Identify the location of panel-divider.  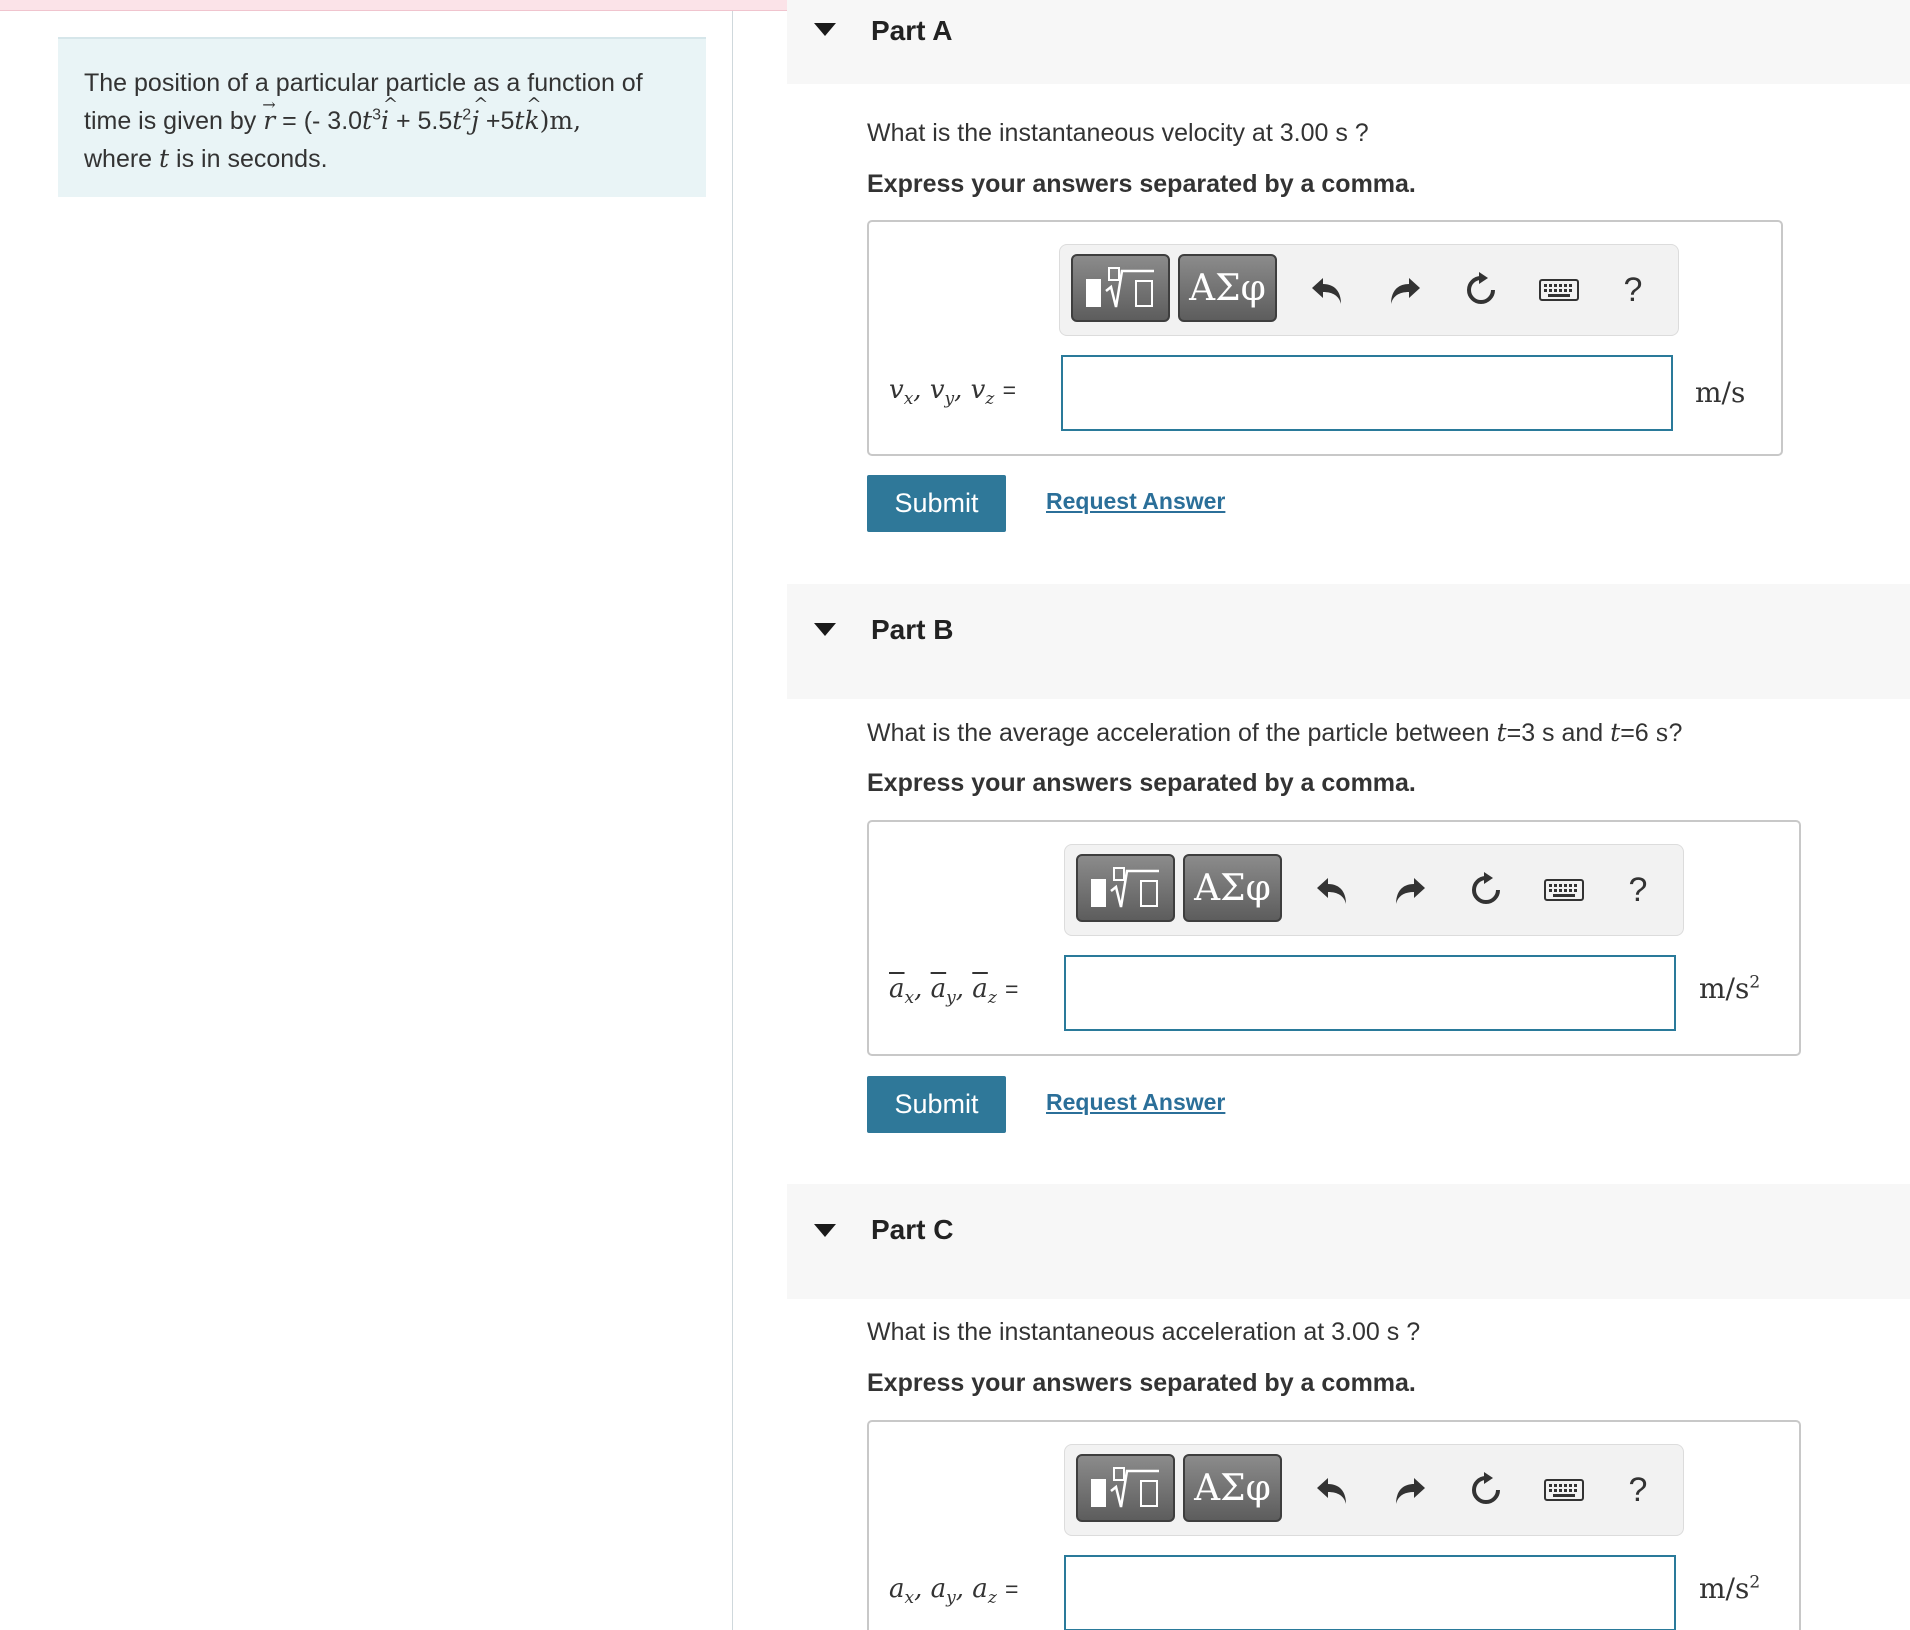
(732, 820).